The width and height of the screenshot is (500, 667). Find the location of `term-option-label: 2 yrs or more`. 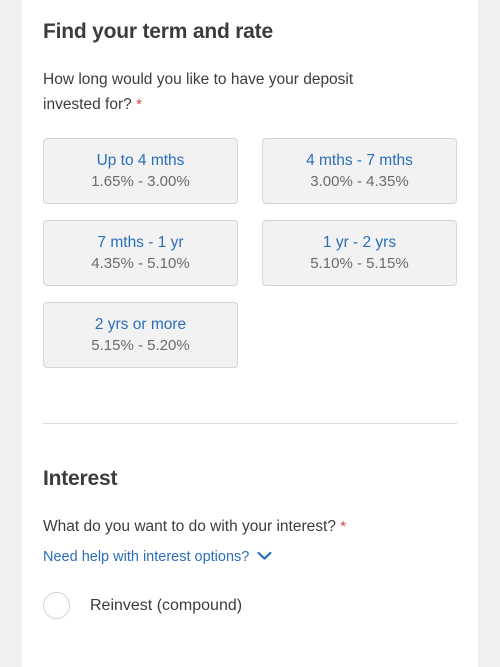

term-option-label: 2 yrs or more is located at coordinates (140, 324).